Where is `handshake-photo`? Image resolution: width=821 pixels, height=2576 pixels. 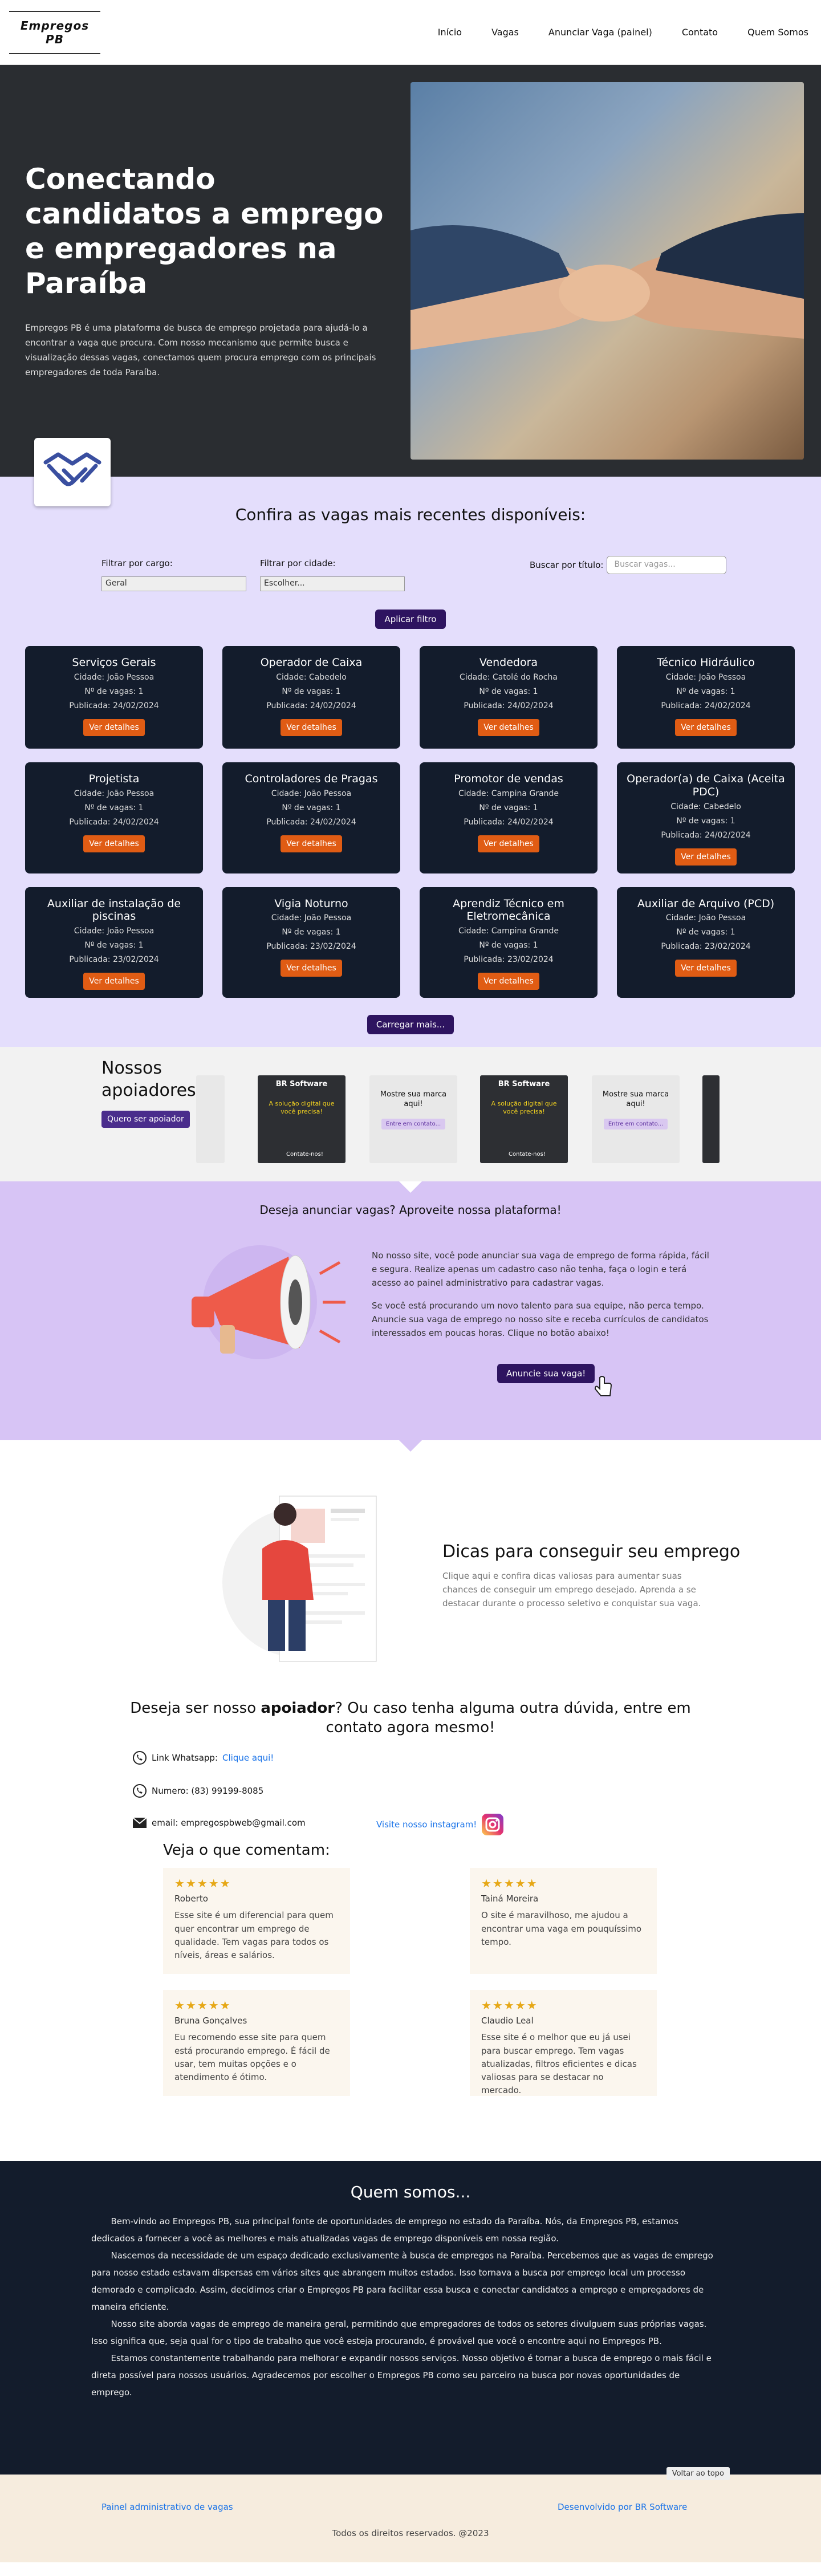 handshake-photo is located at coordinates (607, 271).